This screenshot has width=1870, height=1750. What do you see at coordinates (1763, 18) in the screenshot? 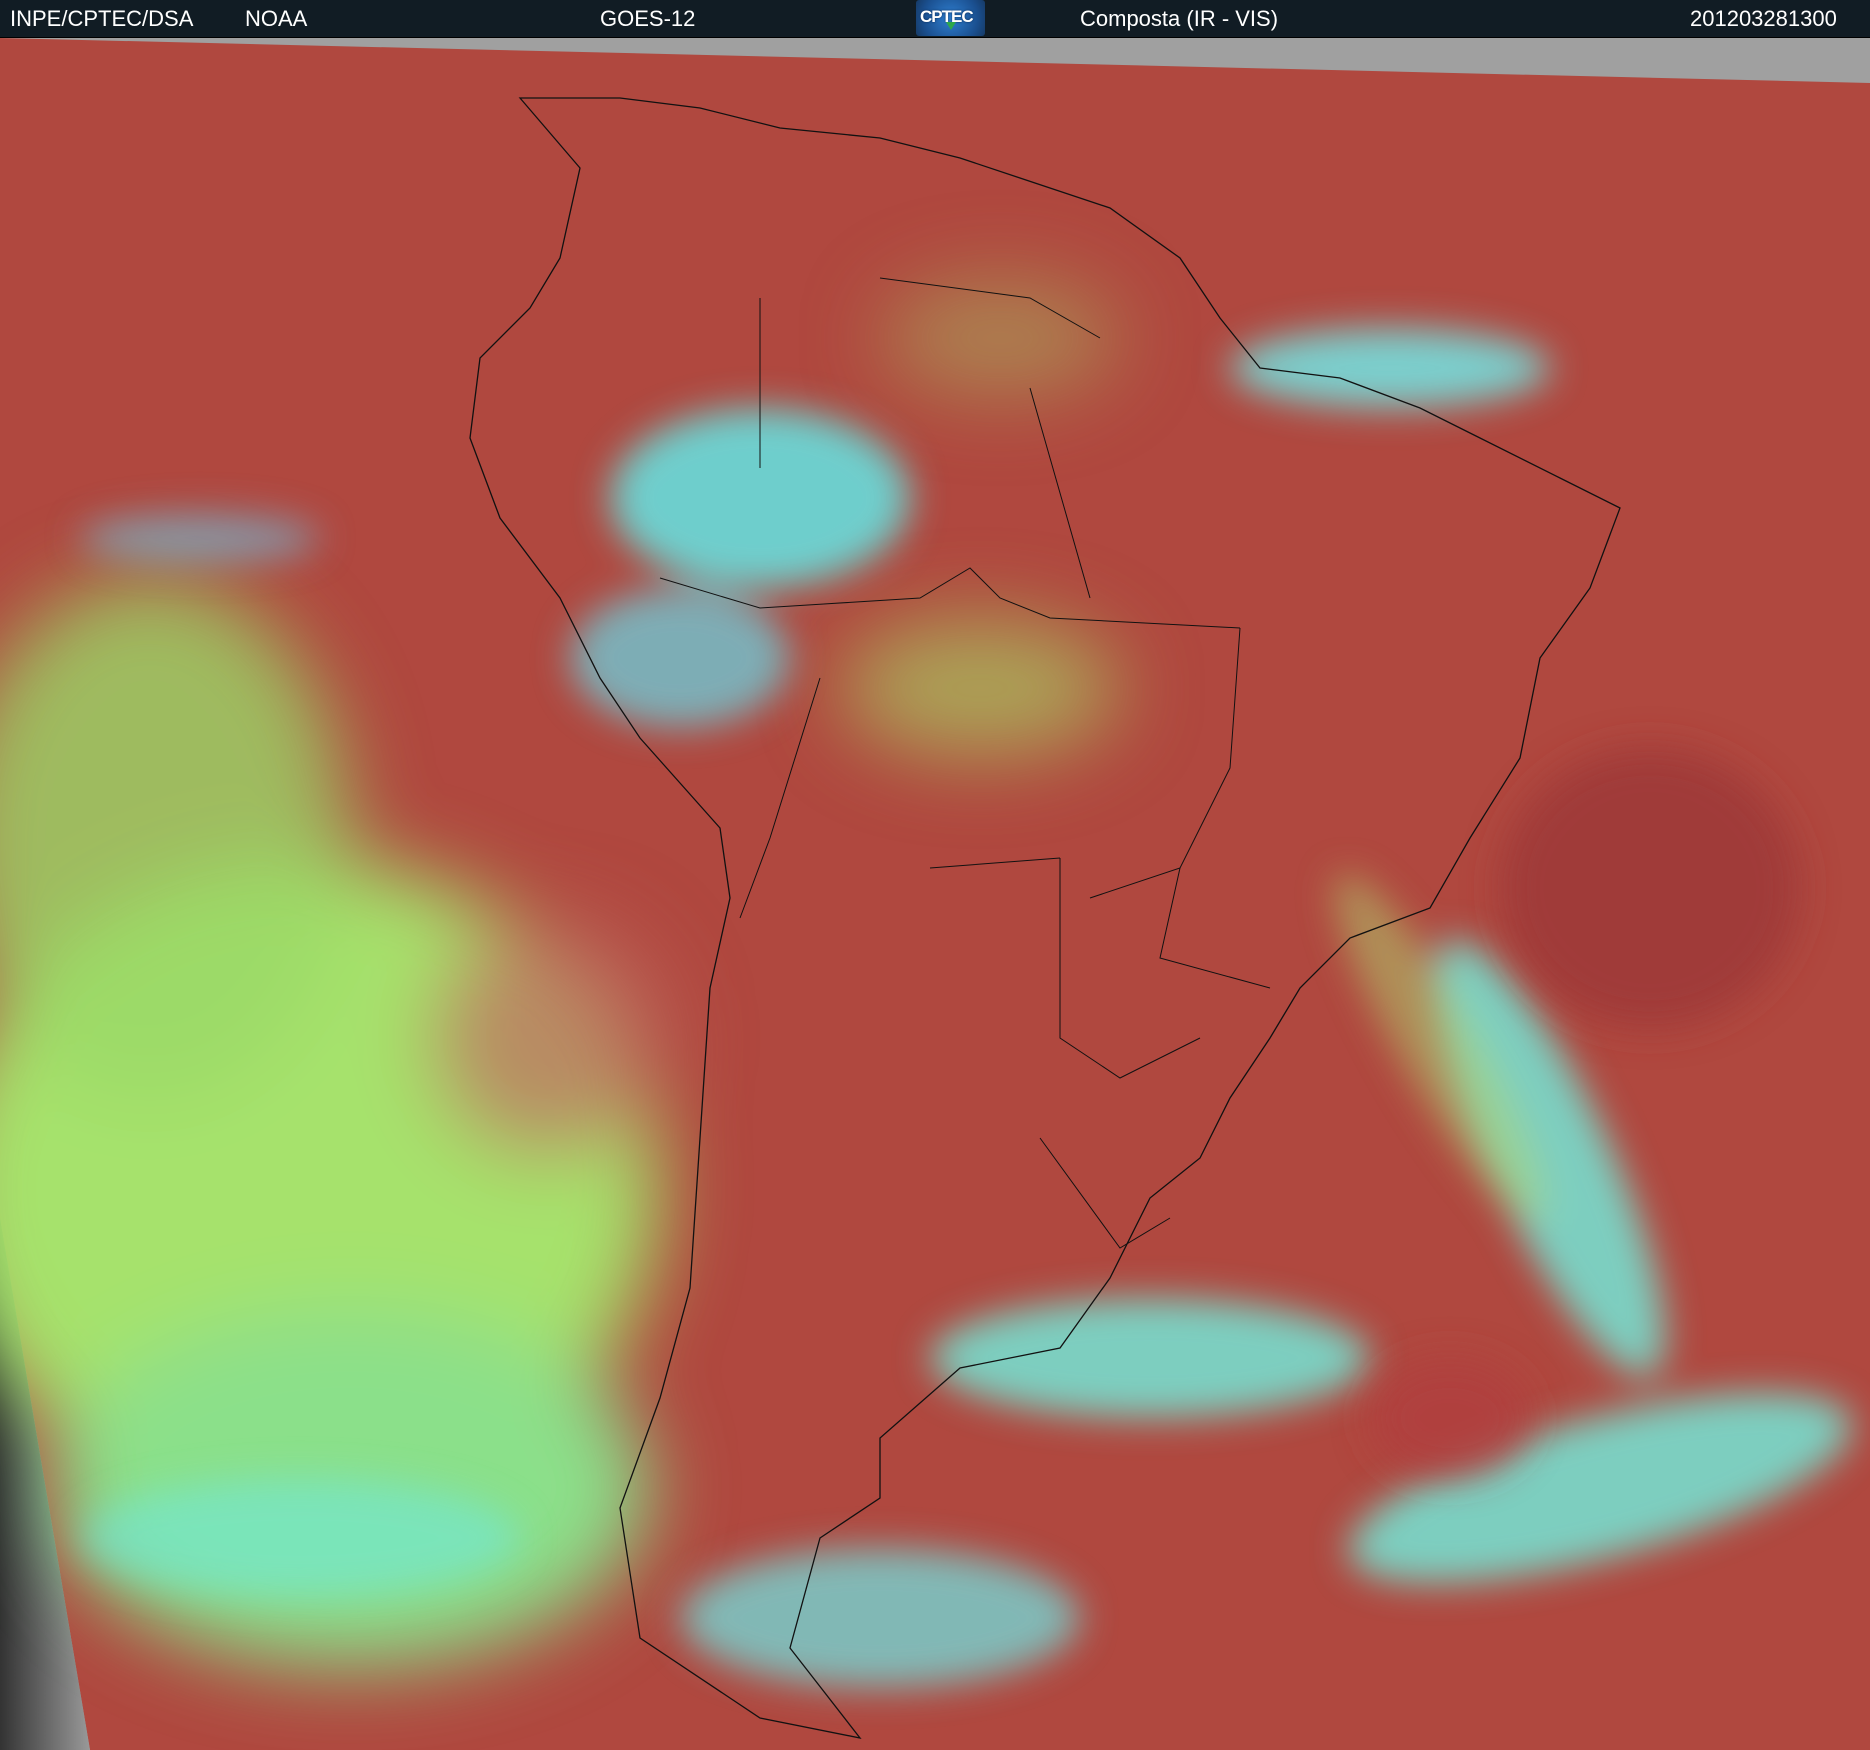
I see `timestamp-label: 201203281300` at bounding box center [1763, 18].